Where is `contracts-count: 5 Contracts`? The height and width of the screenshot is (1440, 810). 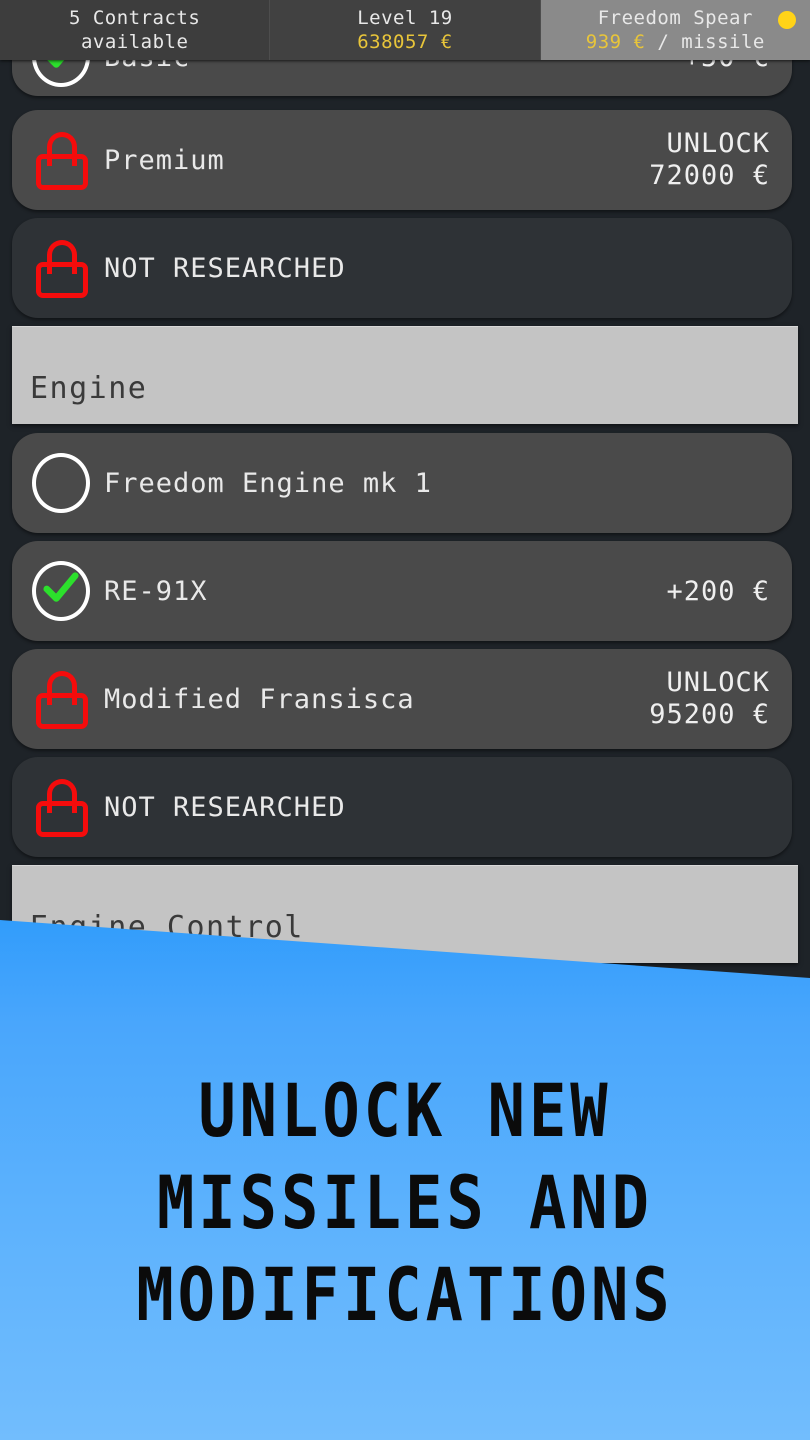 contracts-count: 5 Contracts is located at coordinates (134, 18).